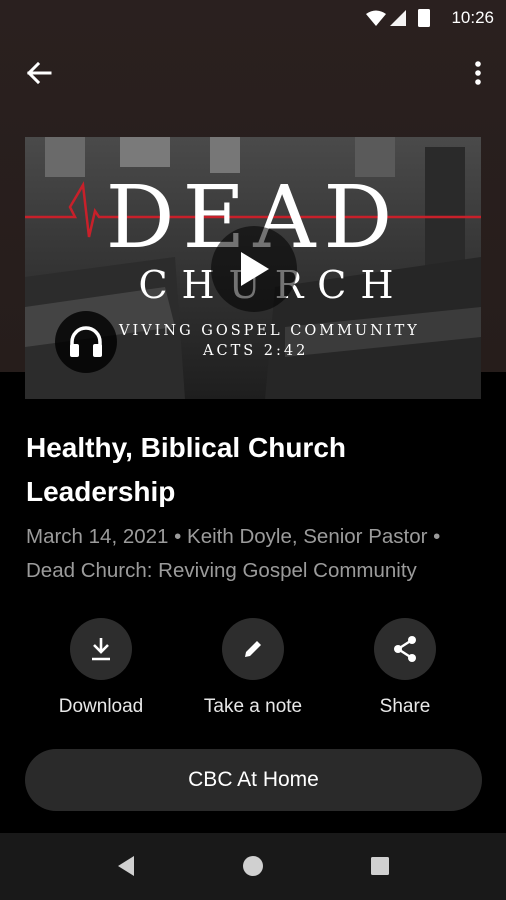  I want to click on headphones-icon, so click(86, 341).